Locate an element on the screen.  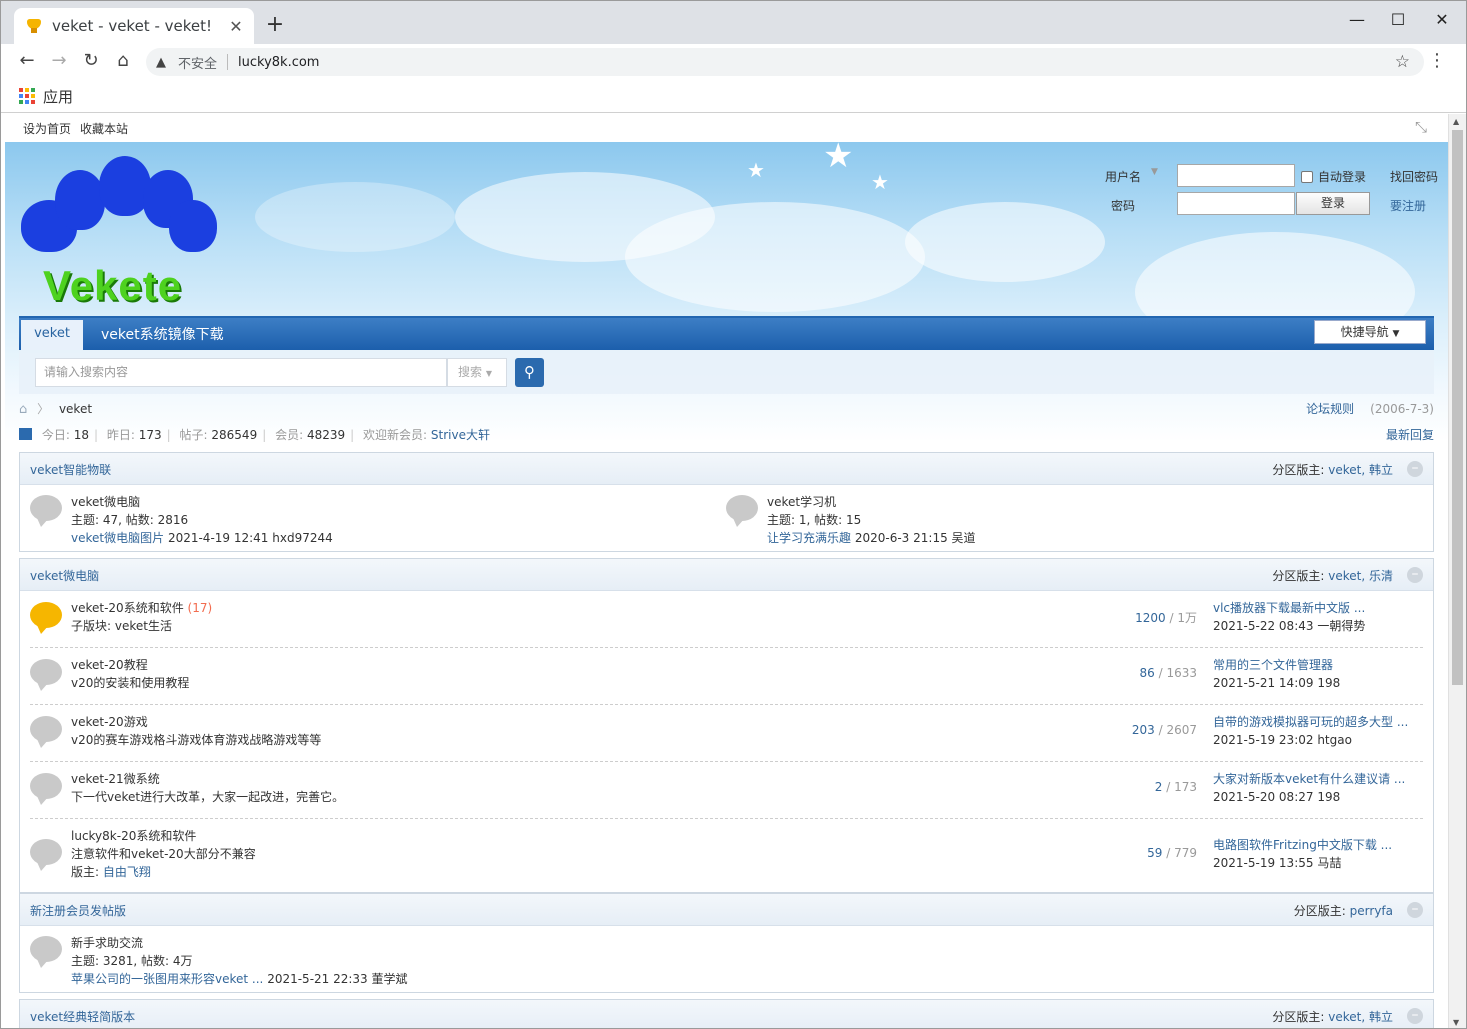
forum-last-meta: 2021-4-19 12:41 hxd97244 is located at coordinates (250, 538).